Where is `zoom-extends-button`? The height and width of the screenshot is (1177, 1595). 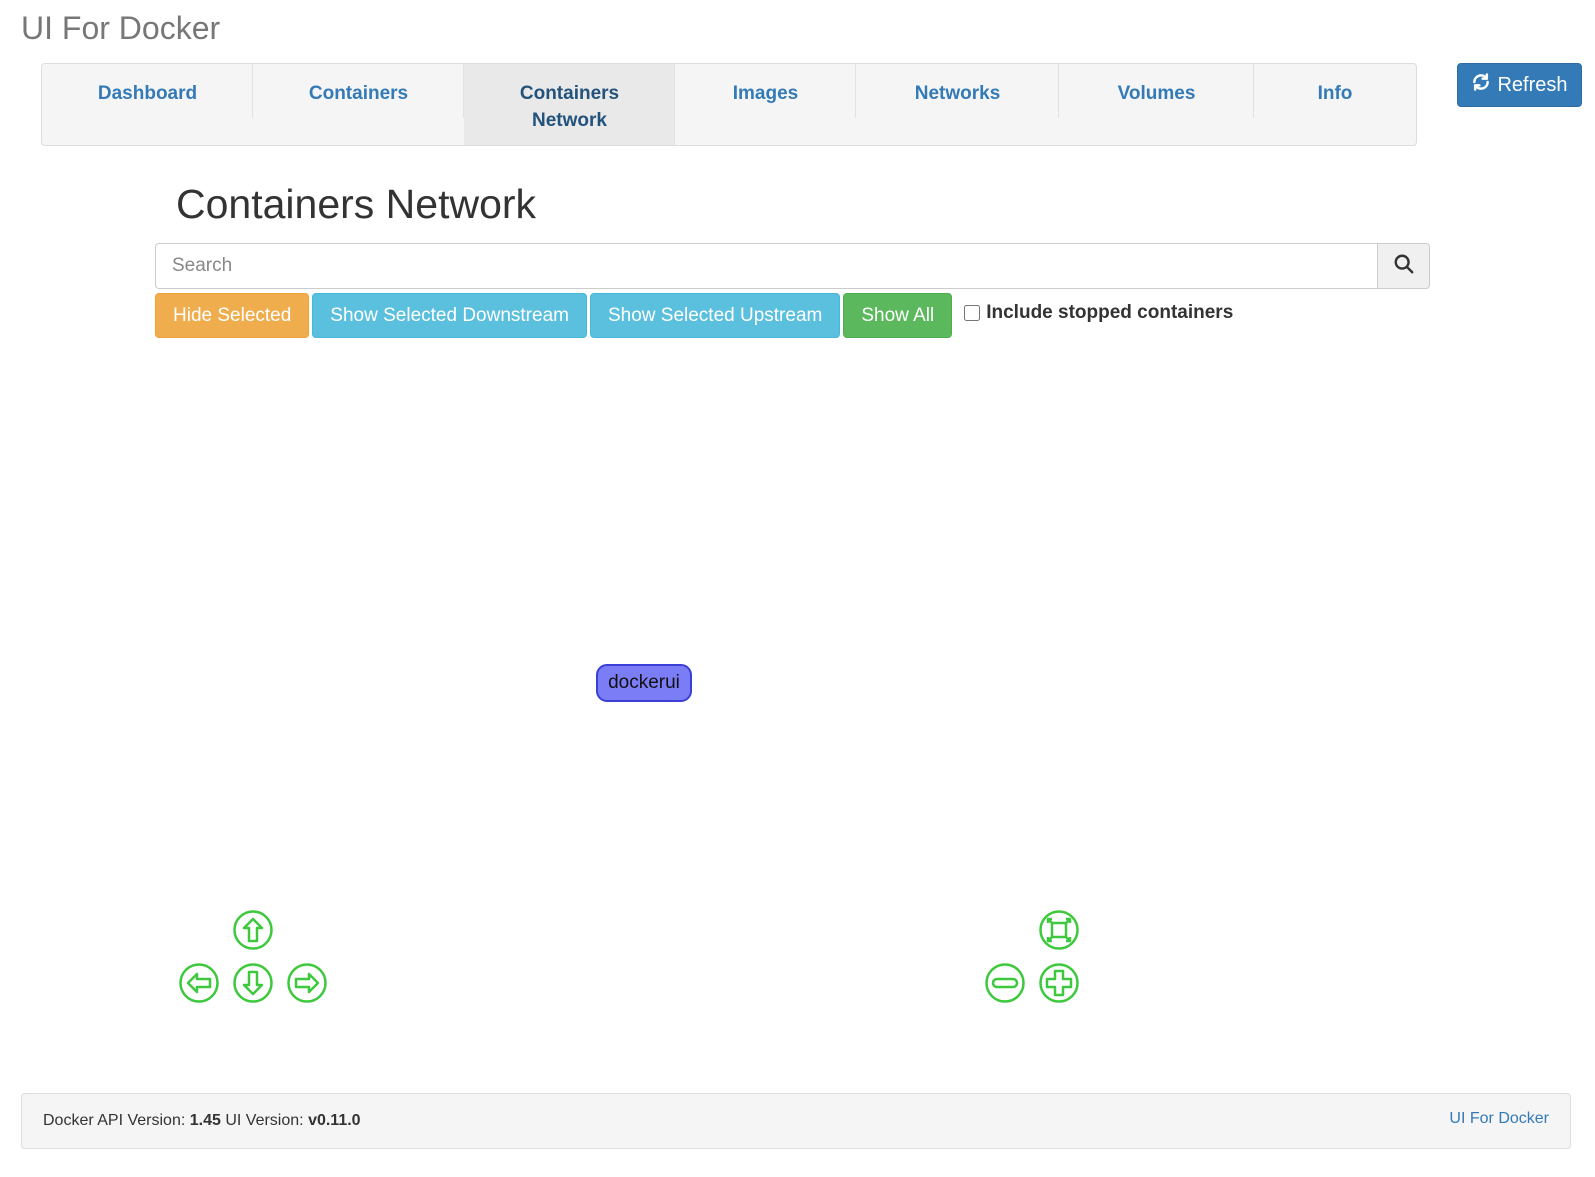
zoom-extends-button is located at coordinates (1059, 930).